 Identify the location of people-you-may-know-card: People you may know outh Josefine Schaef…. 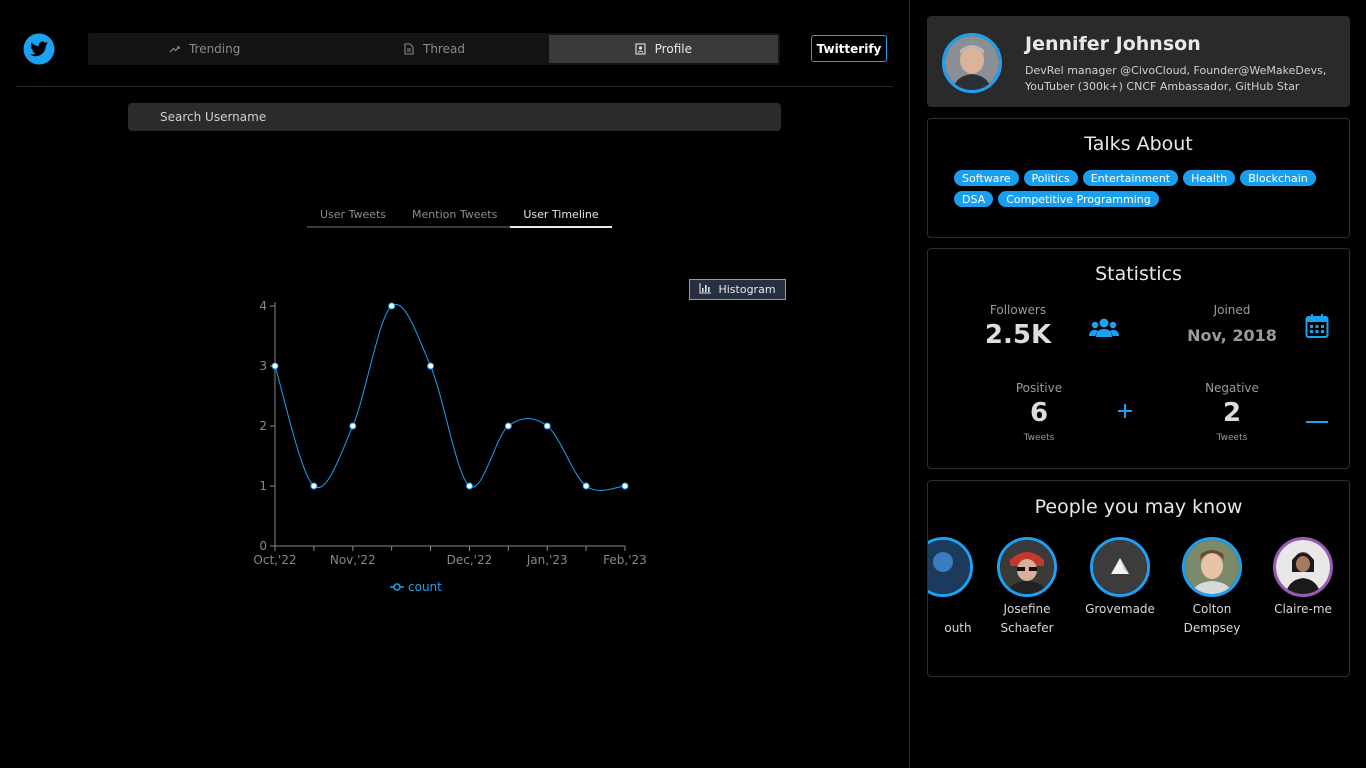
(1138, 578).